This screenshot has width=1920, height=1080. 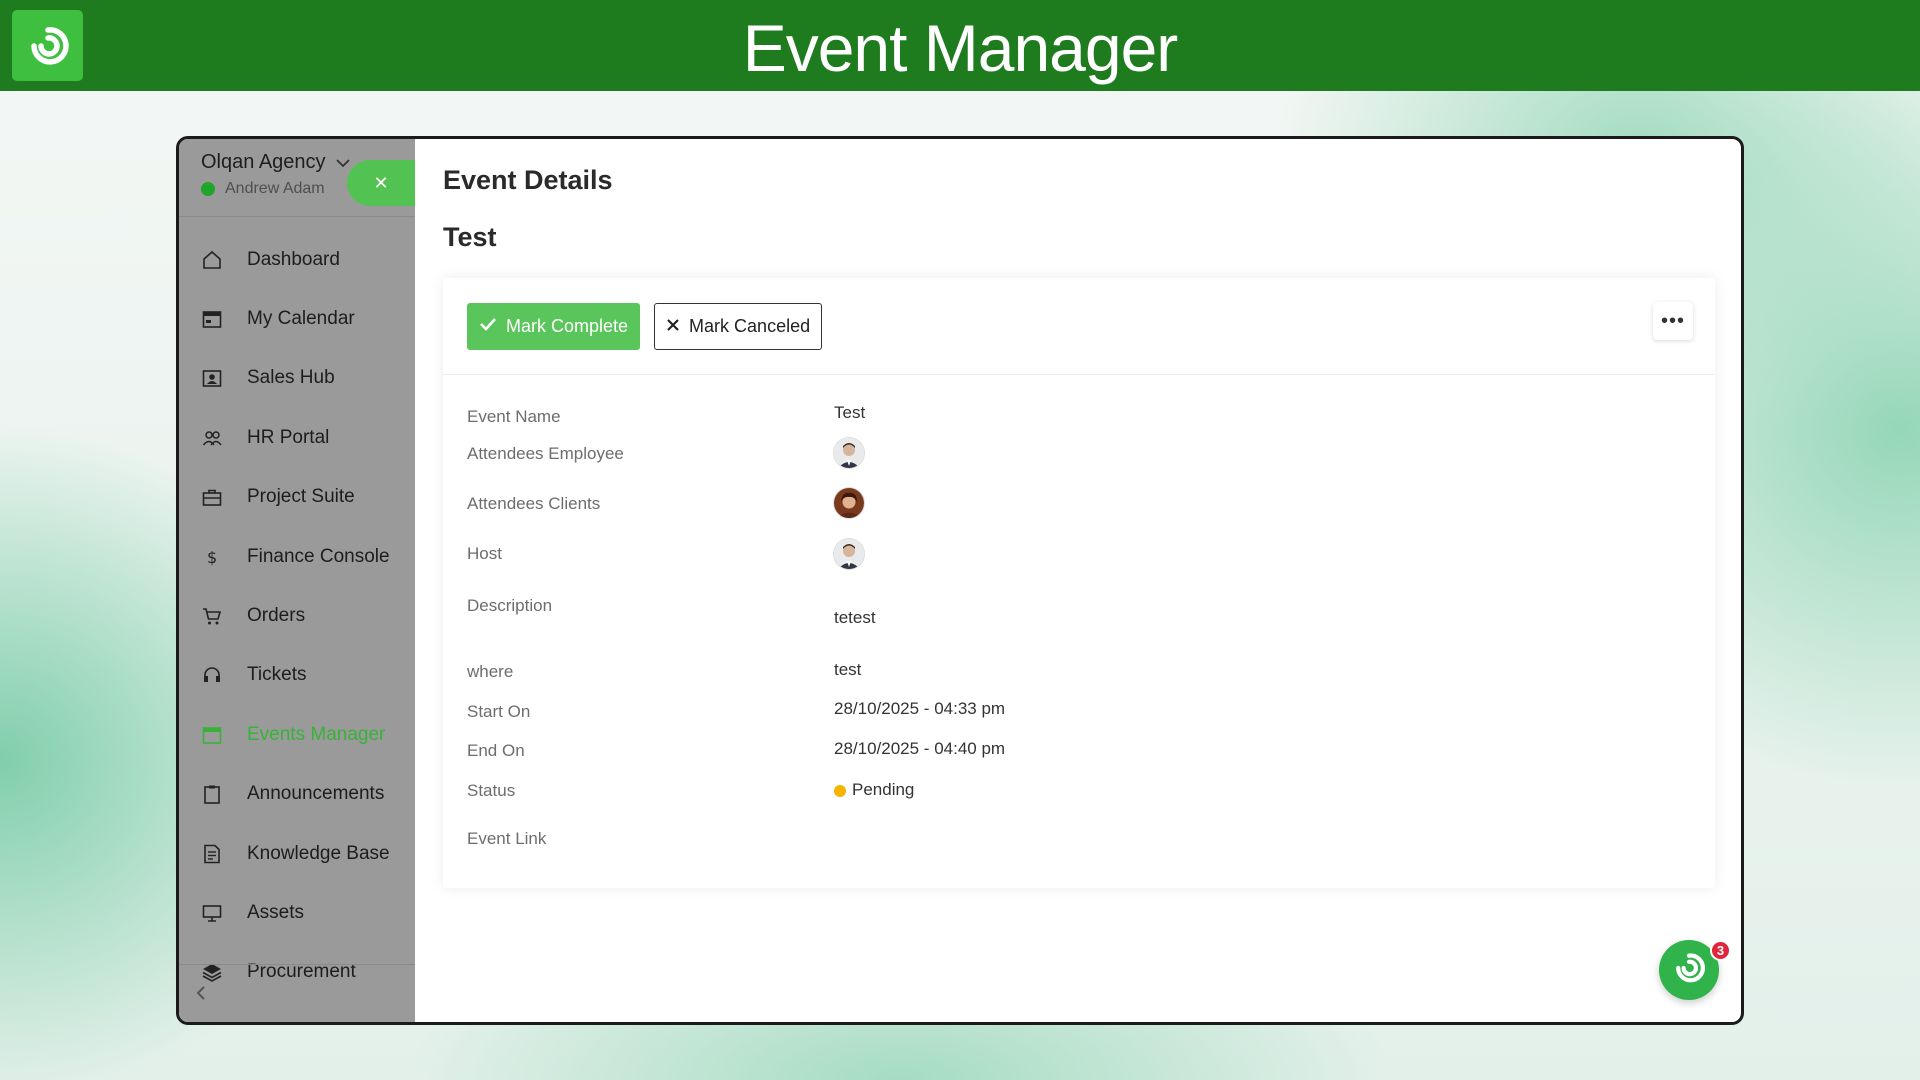 I want to click on client-avatar, so click(x=849, y=503).